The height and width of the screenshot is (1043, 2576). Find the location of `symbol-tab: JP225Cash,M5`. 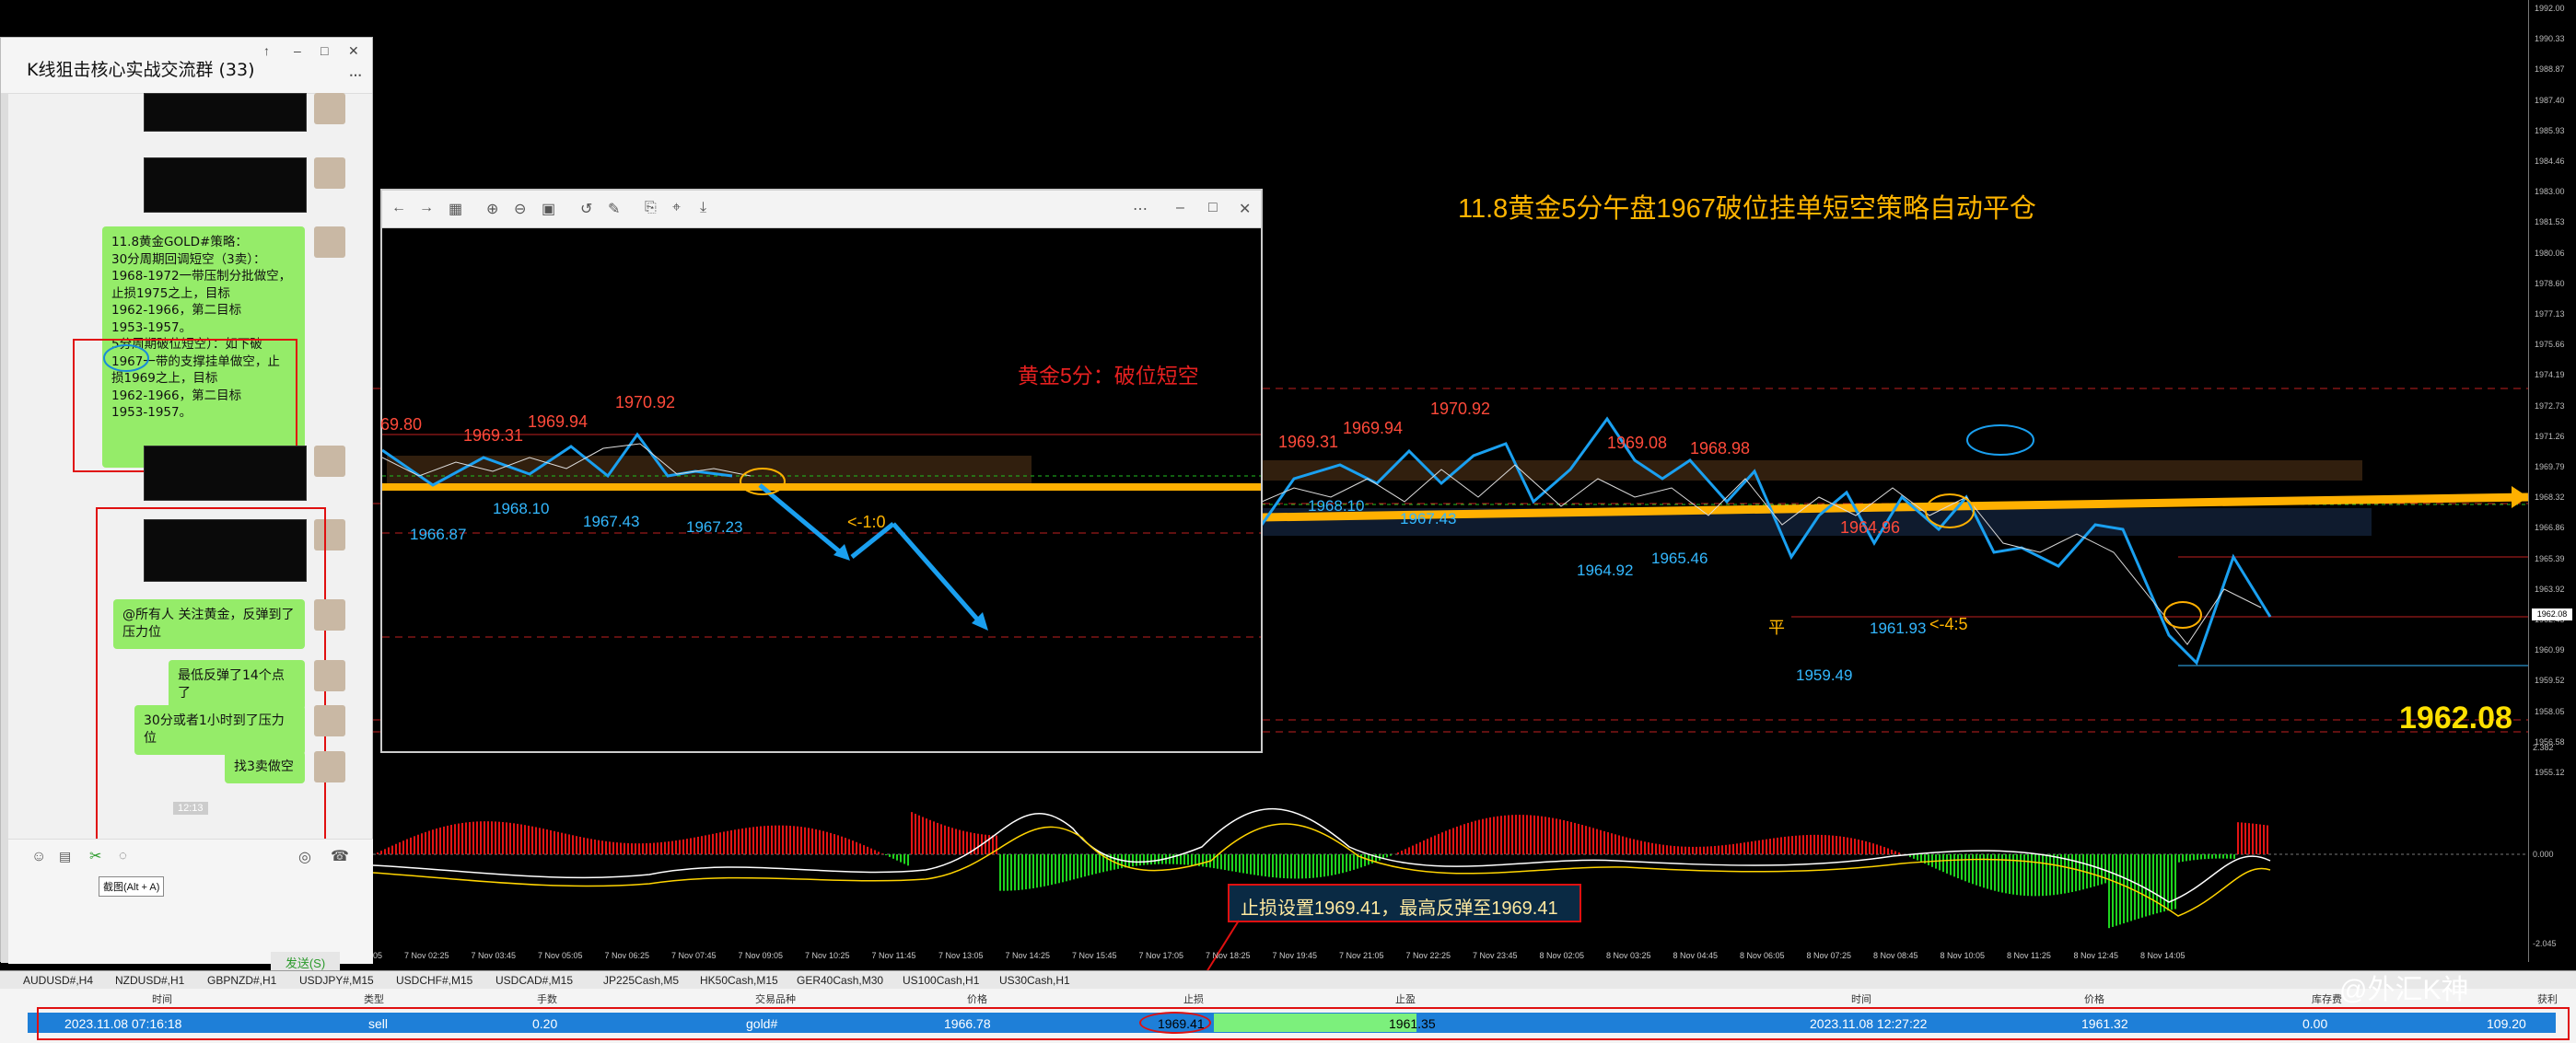

symbol-tab: JP225Cash,M5 is located at coordinates (641, 981).